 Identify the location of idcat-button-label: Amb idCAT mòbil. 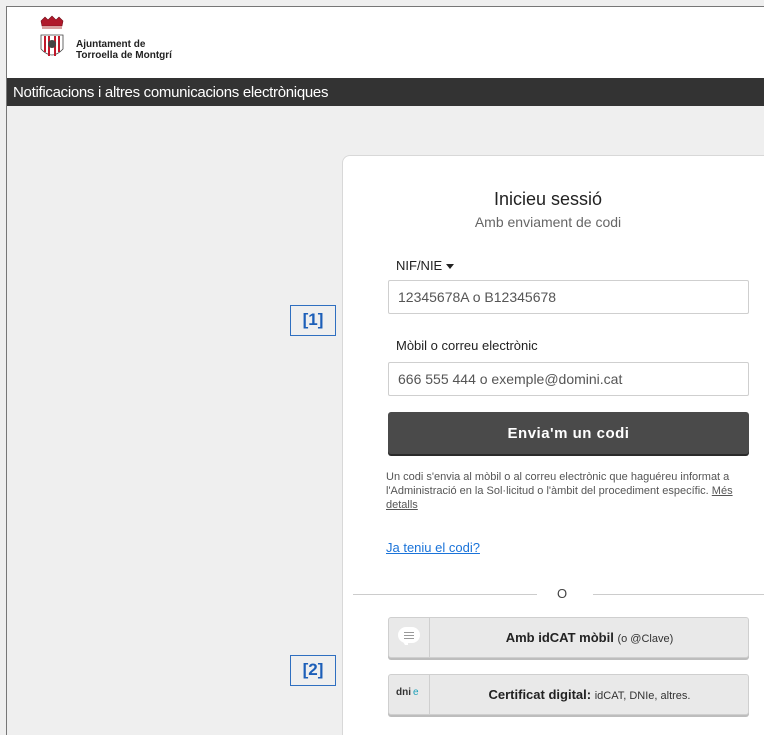
(559, 637).